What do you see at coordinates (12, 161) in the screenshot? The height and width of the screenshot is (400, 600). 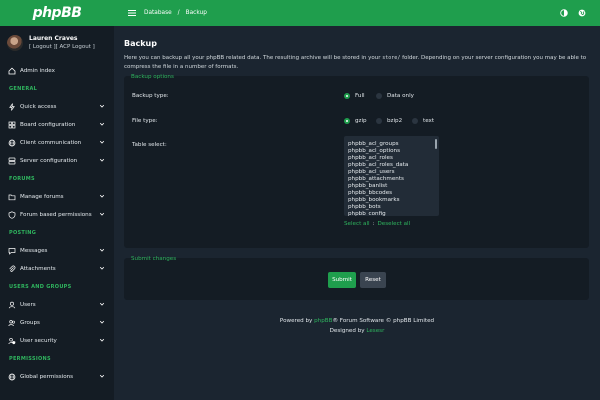 I see `server-icon` at bounding box center [12, 161].